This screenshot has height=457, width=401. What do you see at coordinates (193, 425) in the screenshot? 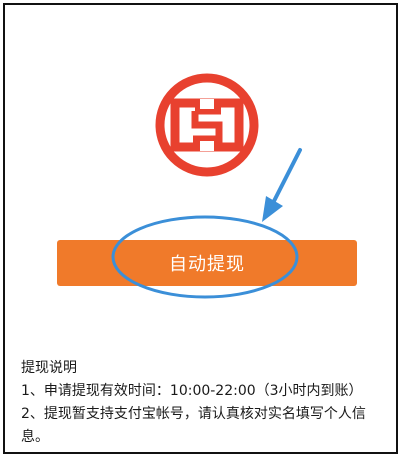
I see `notes-item-2: 2、提现暂支持支付宝帐号，请认真核对实名填写个人信息。` at bounding box center [193, 425].